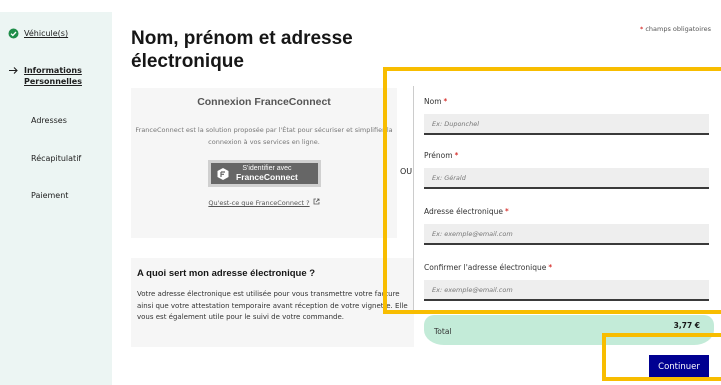 The image size is (721, 385). Describe the element at coordinates (680, 335) in the screenshot. I see `total-detail-placeholder` at that location.